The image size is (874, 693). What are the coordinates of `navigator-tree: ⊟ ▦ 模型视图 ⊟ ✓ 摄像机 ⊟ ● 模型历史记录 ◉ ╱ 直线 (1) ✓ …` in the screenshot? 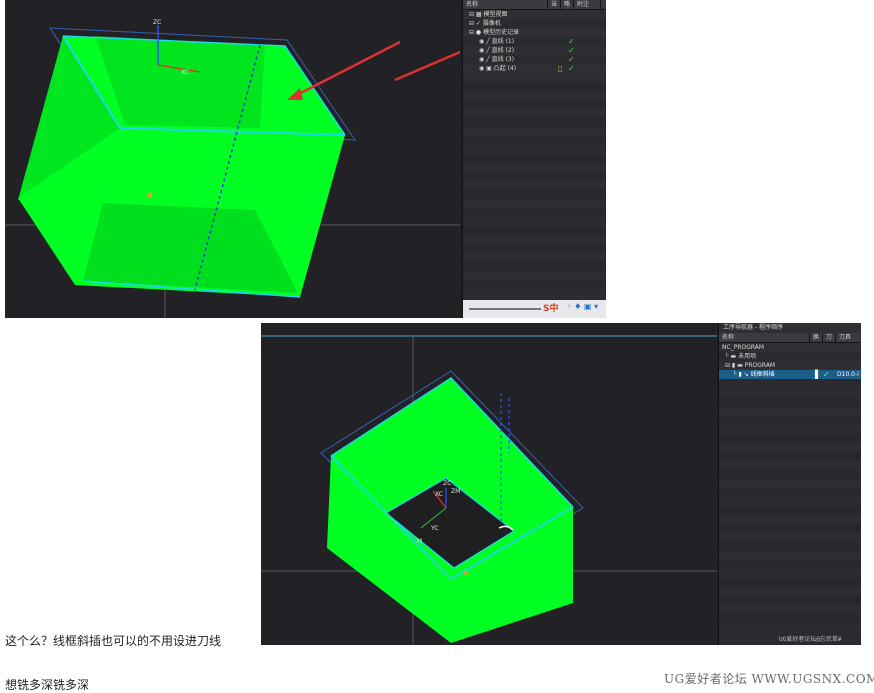 It's located at (534, 41).